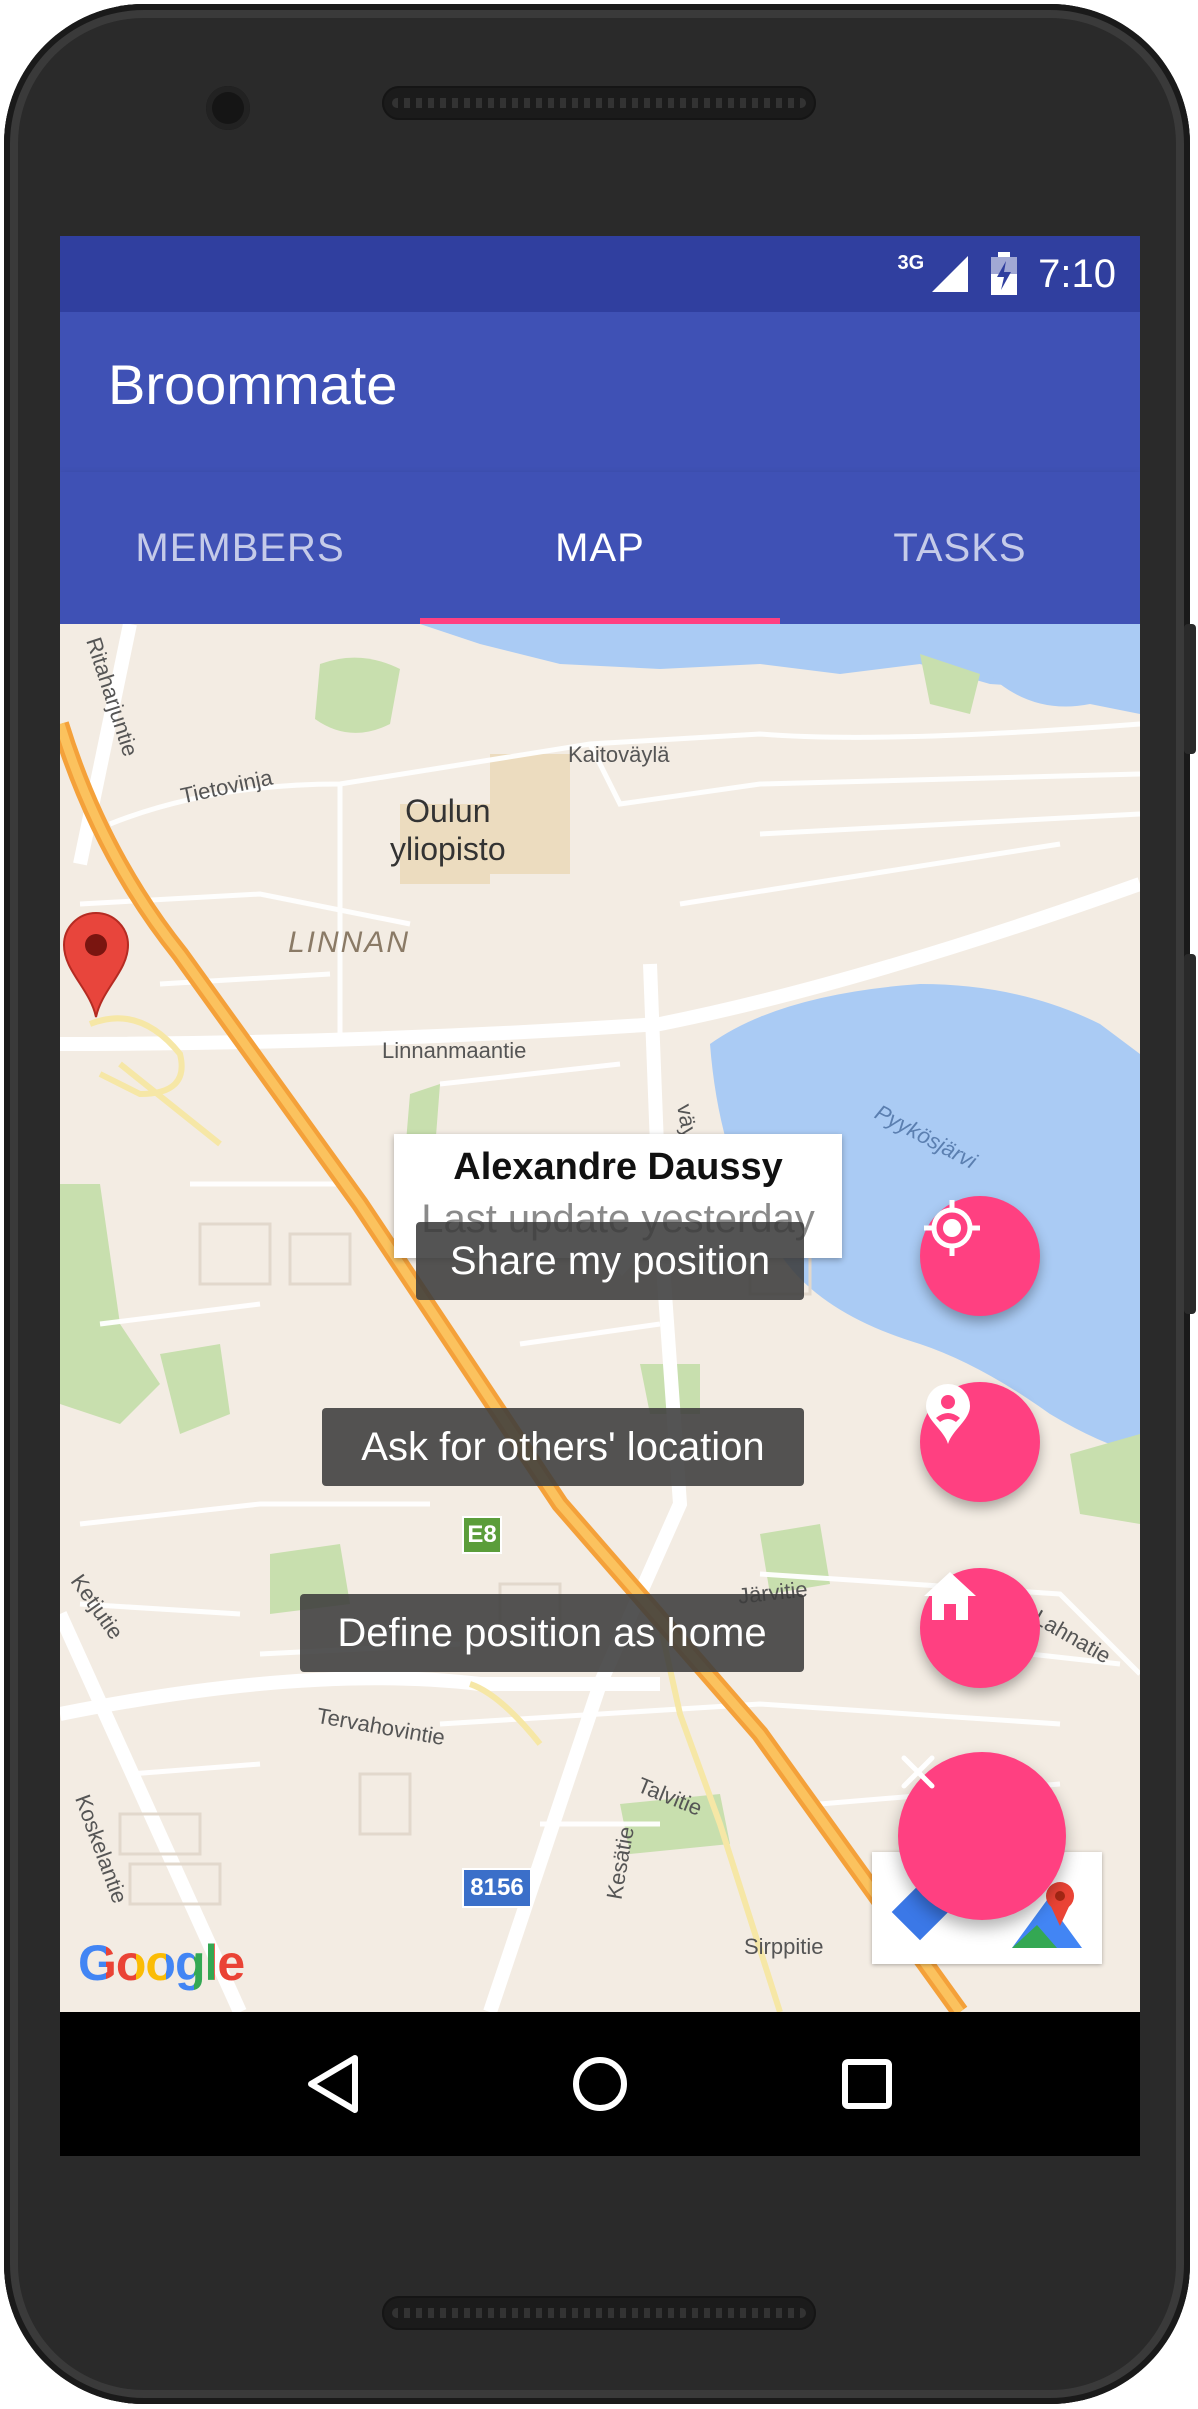  What do you see at coordinates (448, 830) in the screenshot?
I see `university-label: Oulun yliopisto` at bounding box center [448, 830].